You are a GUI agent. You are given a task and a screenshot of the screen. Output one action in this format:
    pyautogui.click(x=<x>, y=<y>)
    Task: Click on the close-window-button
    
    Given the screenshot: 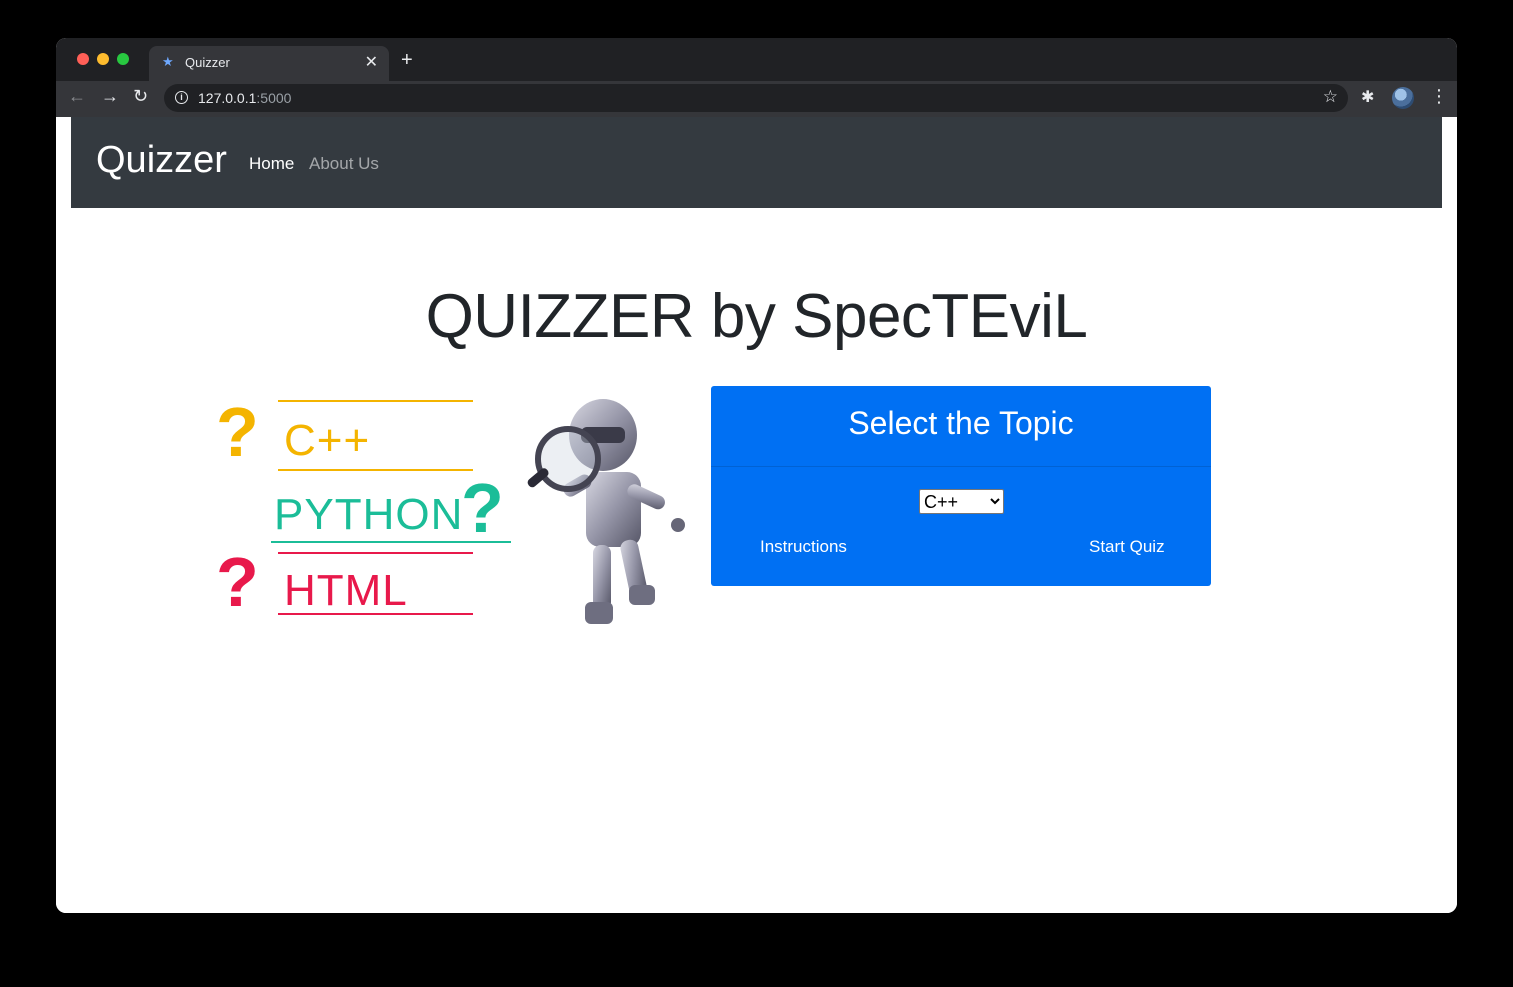 What is the action you would take?
    pyautogui.click(x=83, y=59)
    